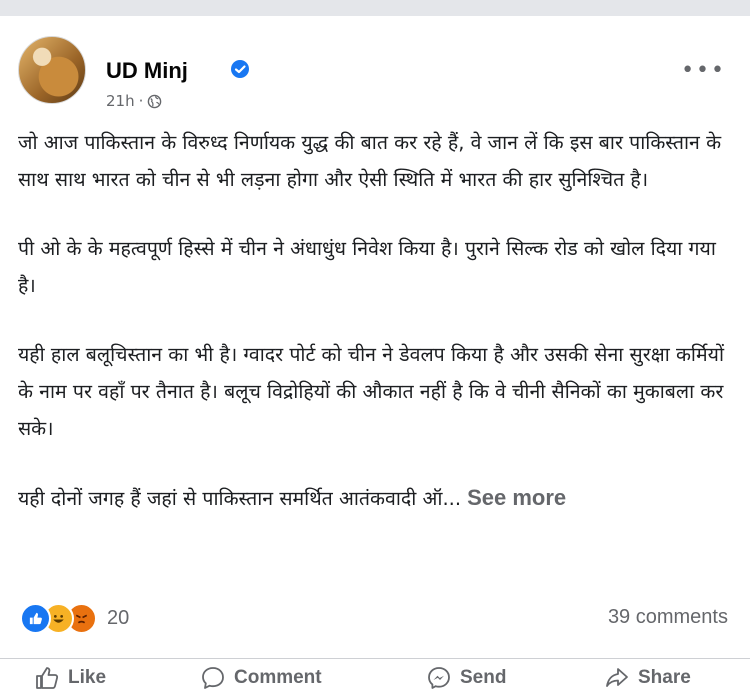 The width and height of the screenshot is (750, 691). I want to click on share-arrow-icon, so click(617, 677).